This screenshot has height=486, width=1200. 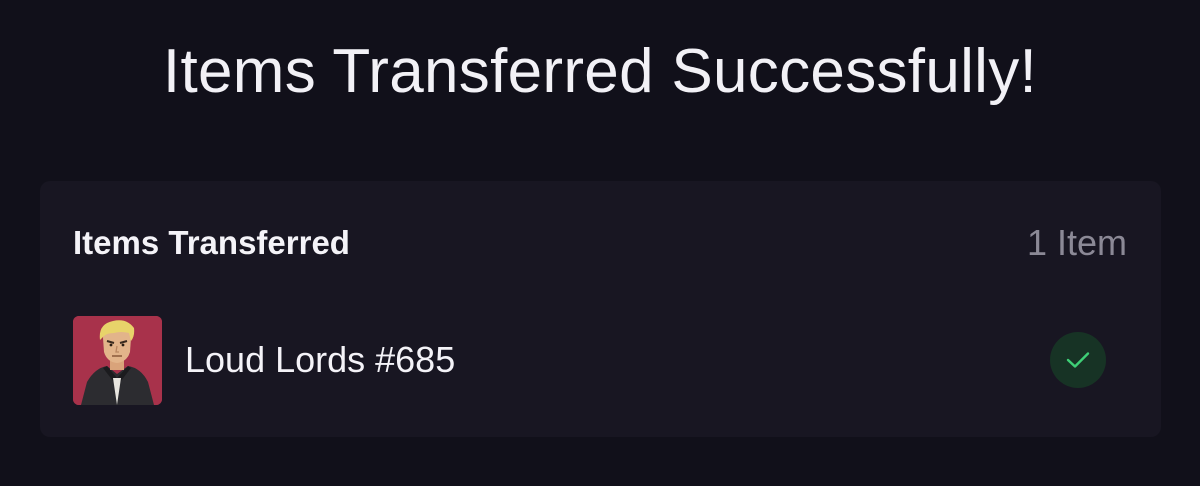 I want to click on character-portrait-icon, so click(x=117, y=360).